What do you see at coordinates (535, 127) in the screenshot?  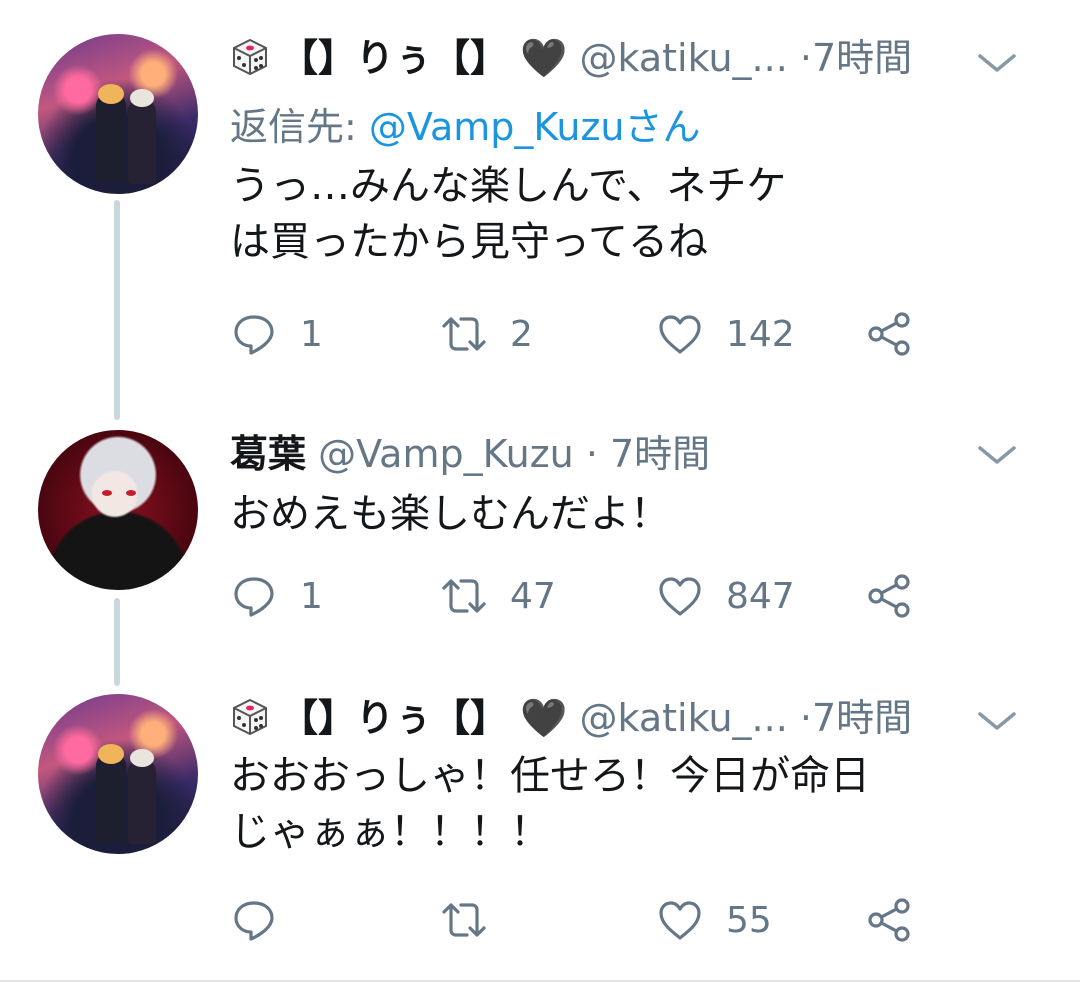 I see `reply-to-link: @Vamp_Kuzuさん` at bounding box center [535, 127].